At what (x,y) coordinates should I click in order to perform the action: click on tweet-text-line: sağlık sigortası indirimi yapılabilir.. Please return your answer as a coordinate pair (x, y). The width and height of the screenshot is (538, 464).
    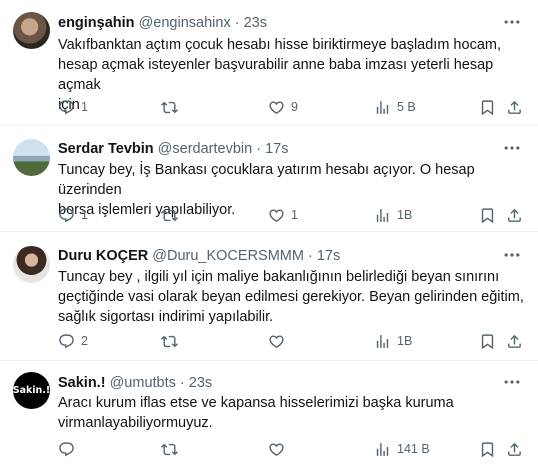
    Looking at the image, I should click on (166, 317).